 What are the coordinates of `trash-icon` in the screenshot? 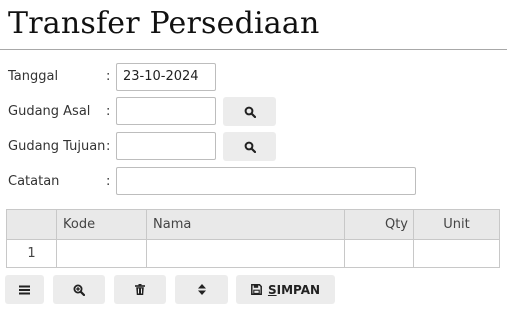 It's located at (140, 289).